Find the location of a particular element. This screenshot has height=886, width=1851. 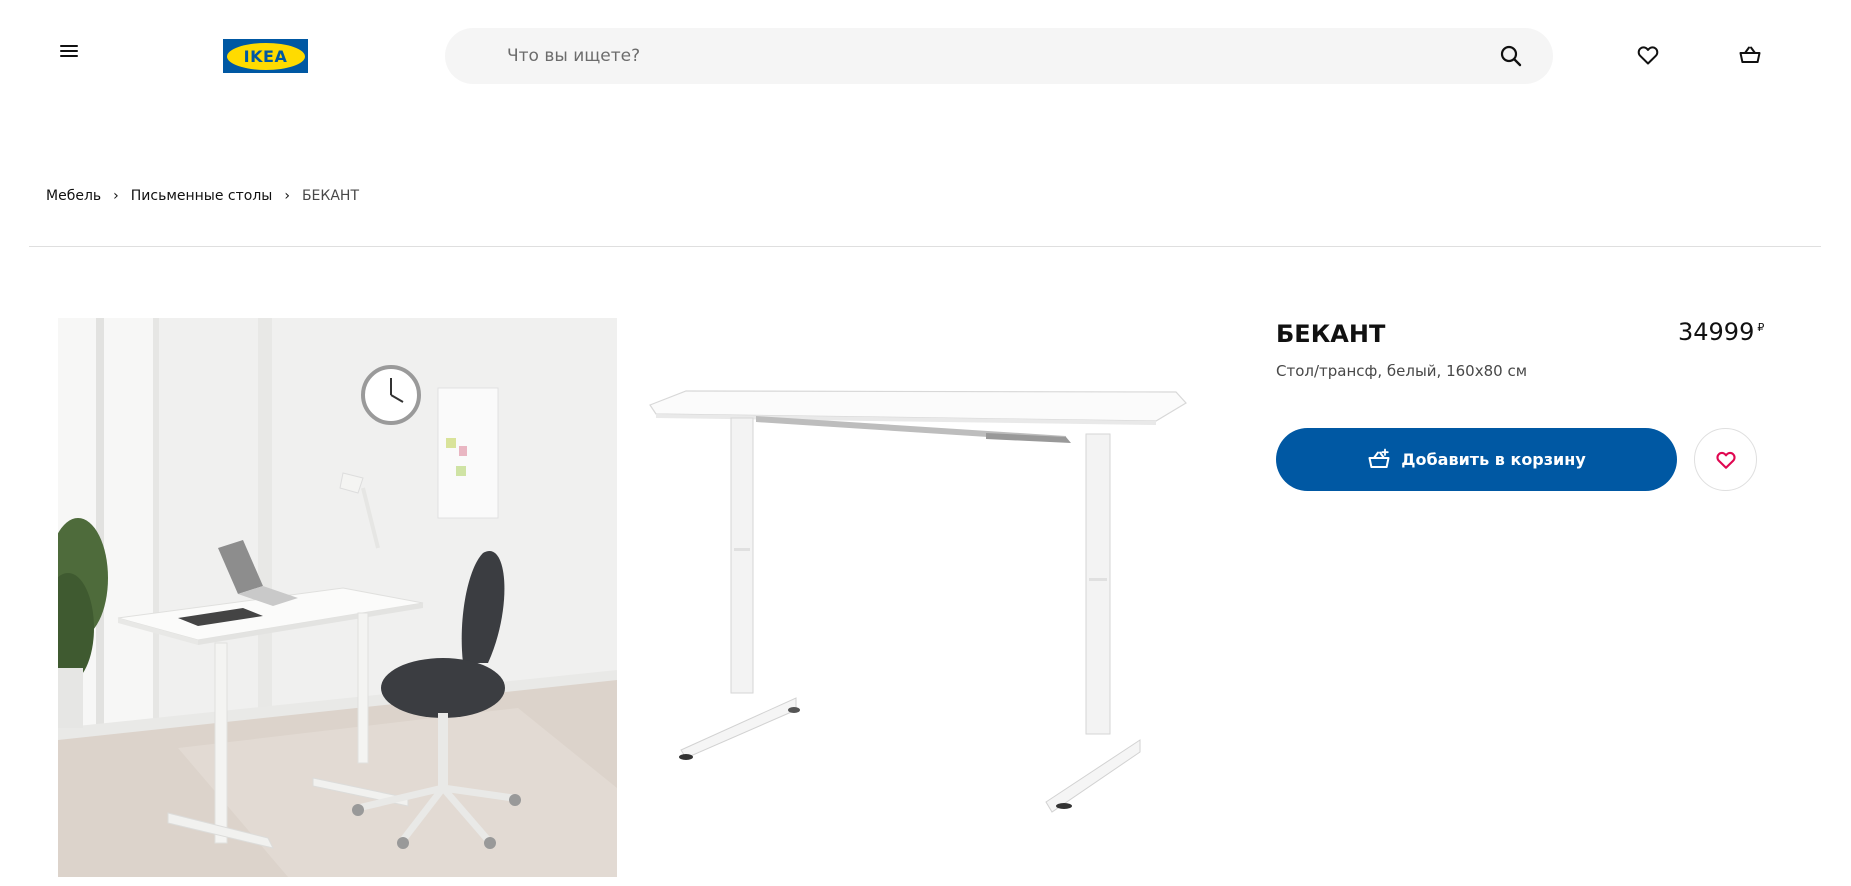

product-name: БЕКАНТ is located at coordinates (1331, 334).